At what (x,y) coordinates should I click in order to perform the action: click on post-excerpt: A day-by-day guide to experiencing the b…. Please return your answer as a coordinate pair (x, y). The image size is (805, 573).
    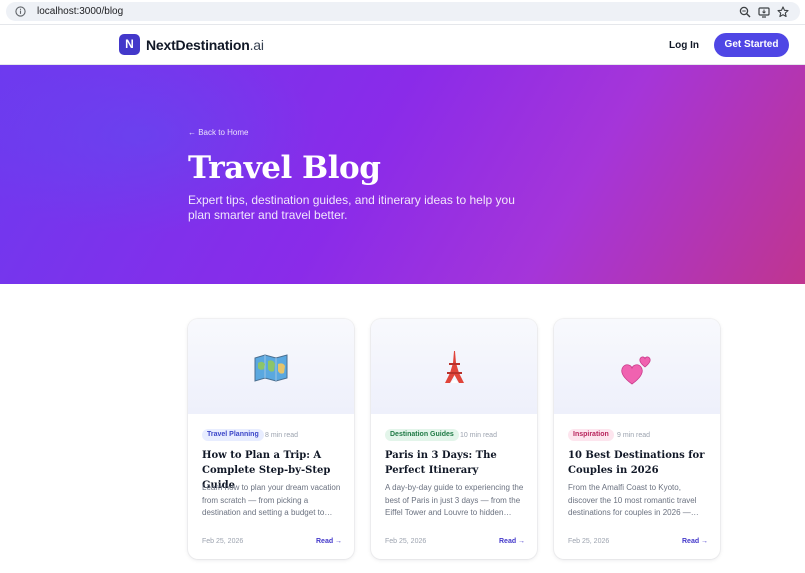
    Looking at the image, I should click on (454, 500).